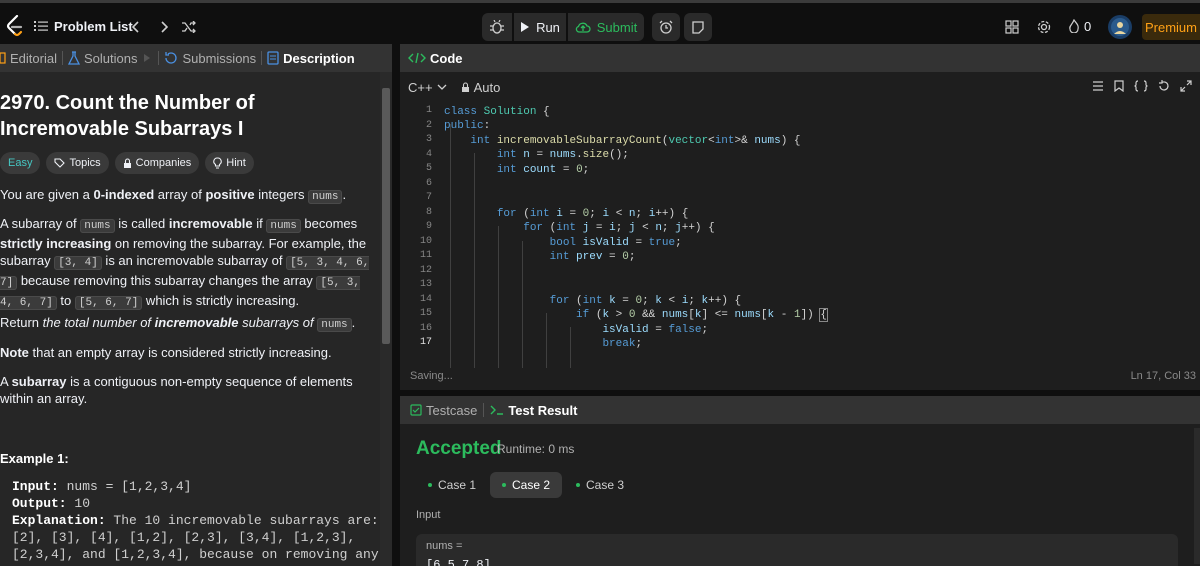  Describe the element at coordinates (278, 322) in the screenshot. I see `italic-text: subarrays of` at that location.